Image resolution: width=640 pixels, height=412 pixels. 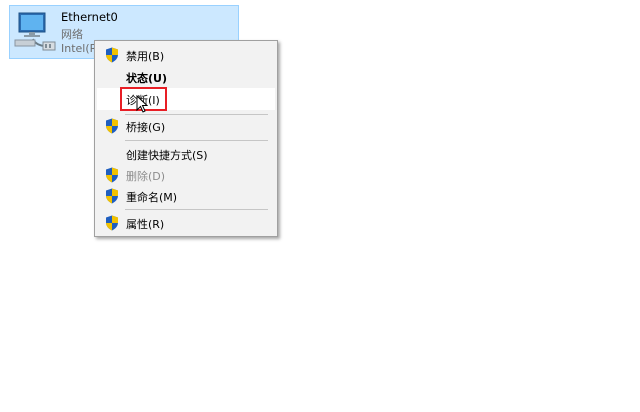 What do you see at coordinates (146, 127) in the screenshot?
I see `menu-item-label: 桥接(G)` at bounding box center [146, 127].